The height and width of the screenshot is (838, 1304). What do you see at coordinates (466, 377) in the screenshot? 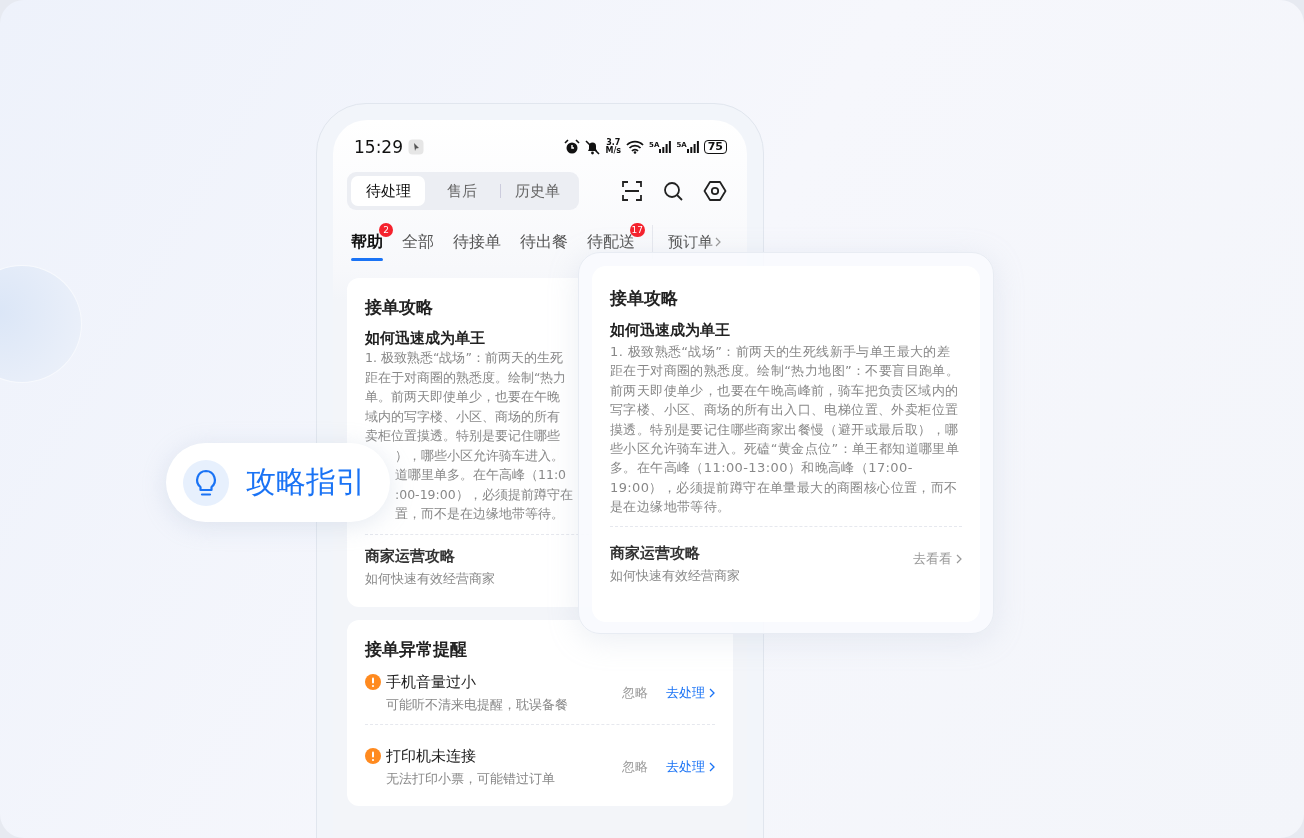
I see `article-text-line: 距在于对商圈的熟悉度。绘制“热力` at bounding box center [466, 377].